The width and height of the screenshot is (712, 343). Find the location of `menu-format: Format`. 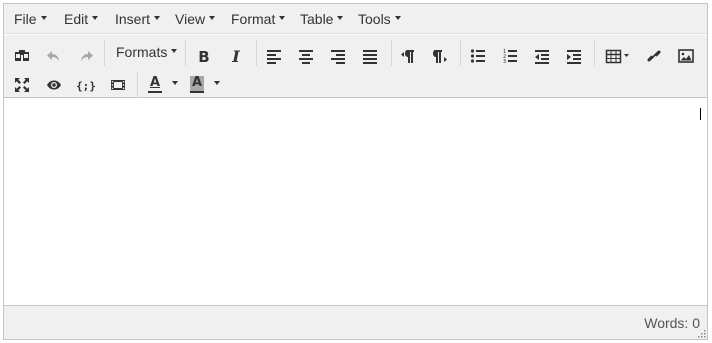

menu-format: Format is located at coordinates (258, 20).